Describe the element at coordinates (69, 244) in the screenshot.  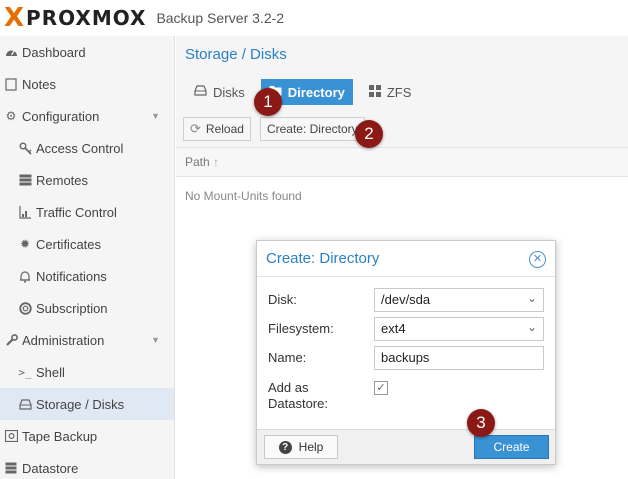
I see `sidebar-item-label: Certificates` at that location.